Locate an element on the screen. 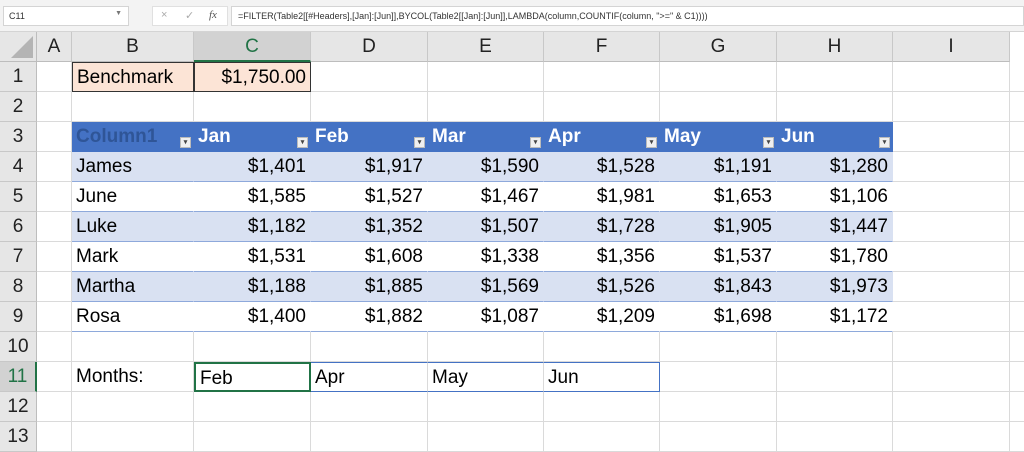  table-value-cell: $1,981 is located at coordinates (602, 197).